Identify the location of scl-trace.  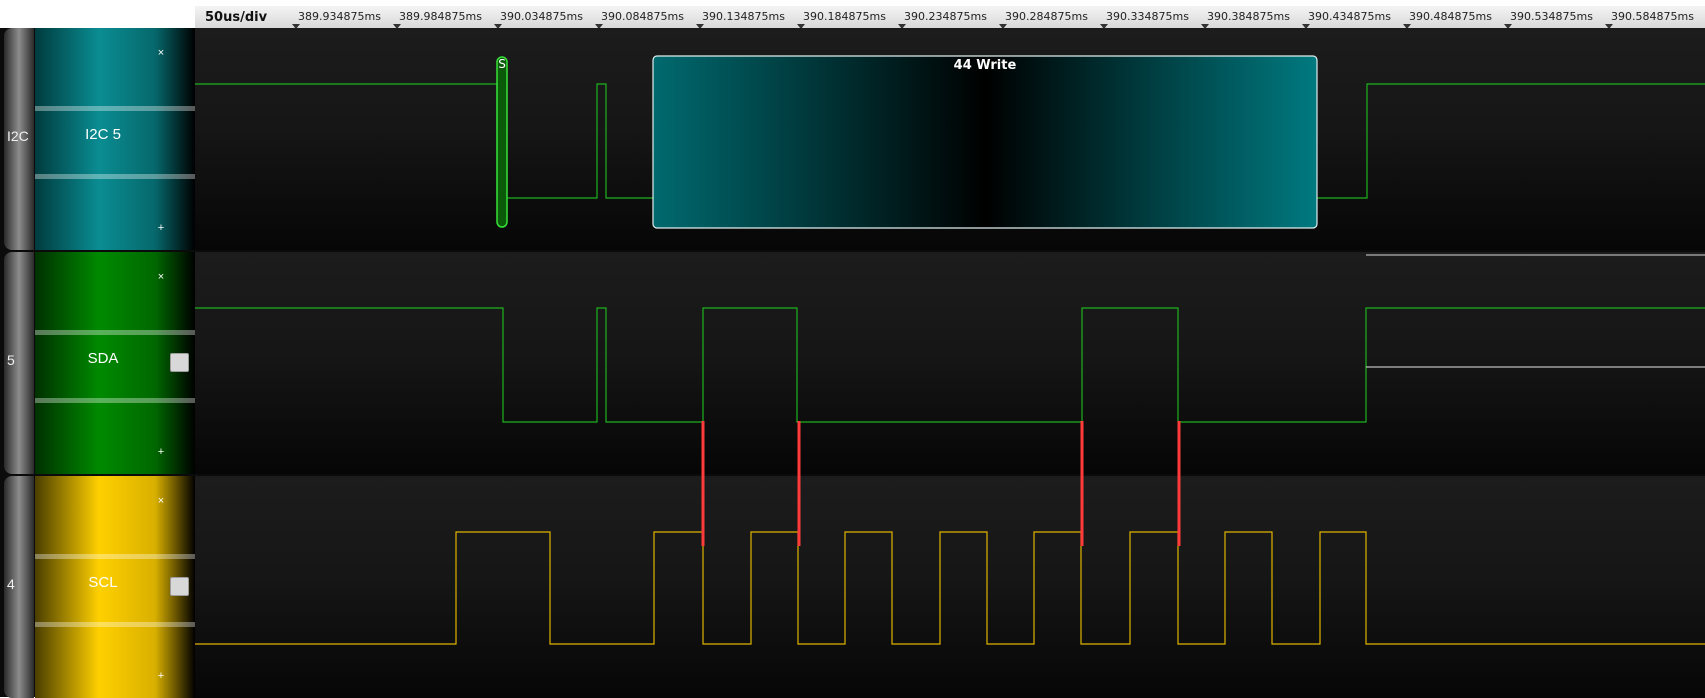
(950, 588).